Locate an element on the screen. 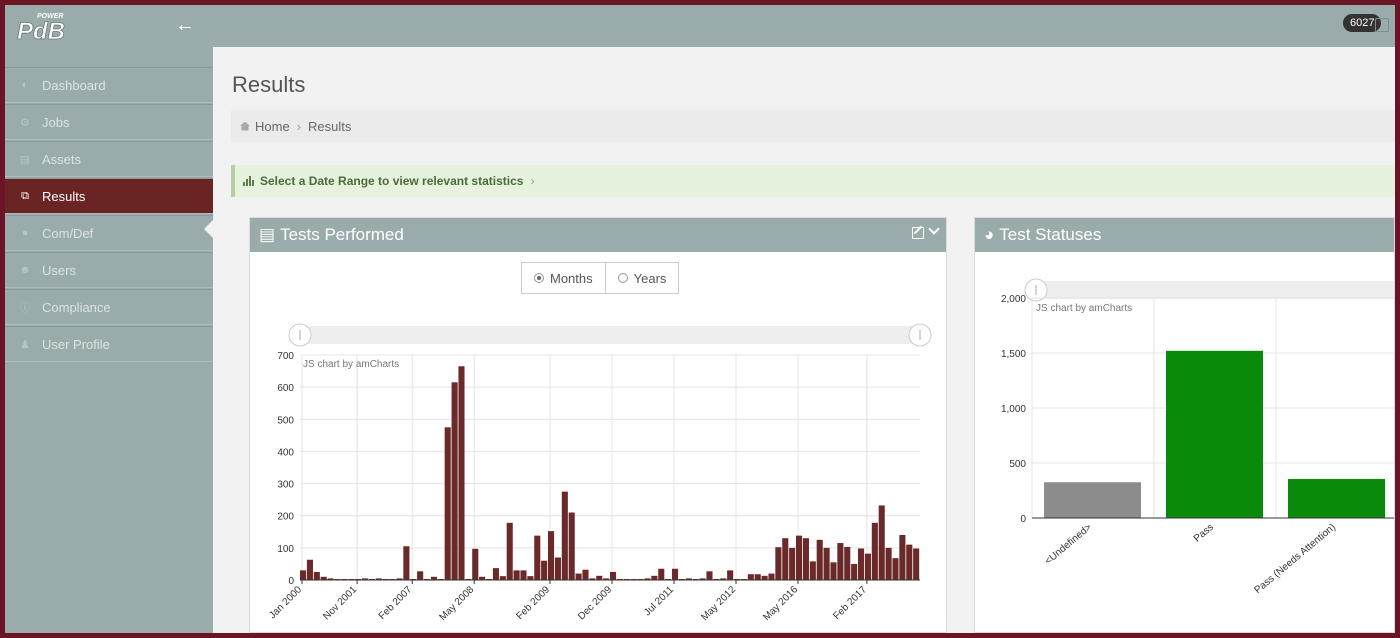 This screenshot has height=638, width=1400. y-tick-label: 700 is located at coordinates (285, 356).